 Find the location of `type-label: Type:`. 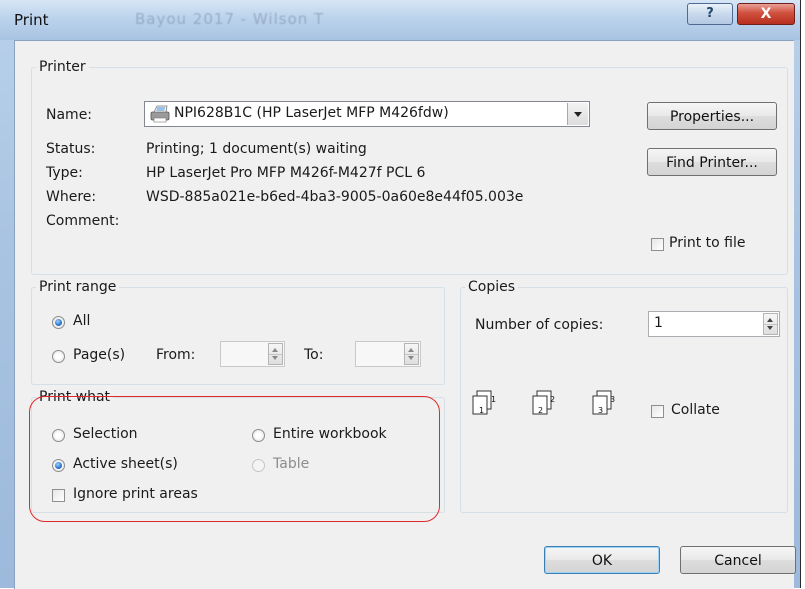

type-label: Type: is located at coordinates (64, 173).